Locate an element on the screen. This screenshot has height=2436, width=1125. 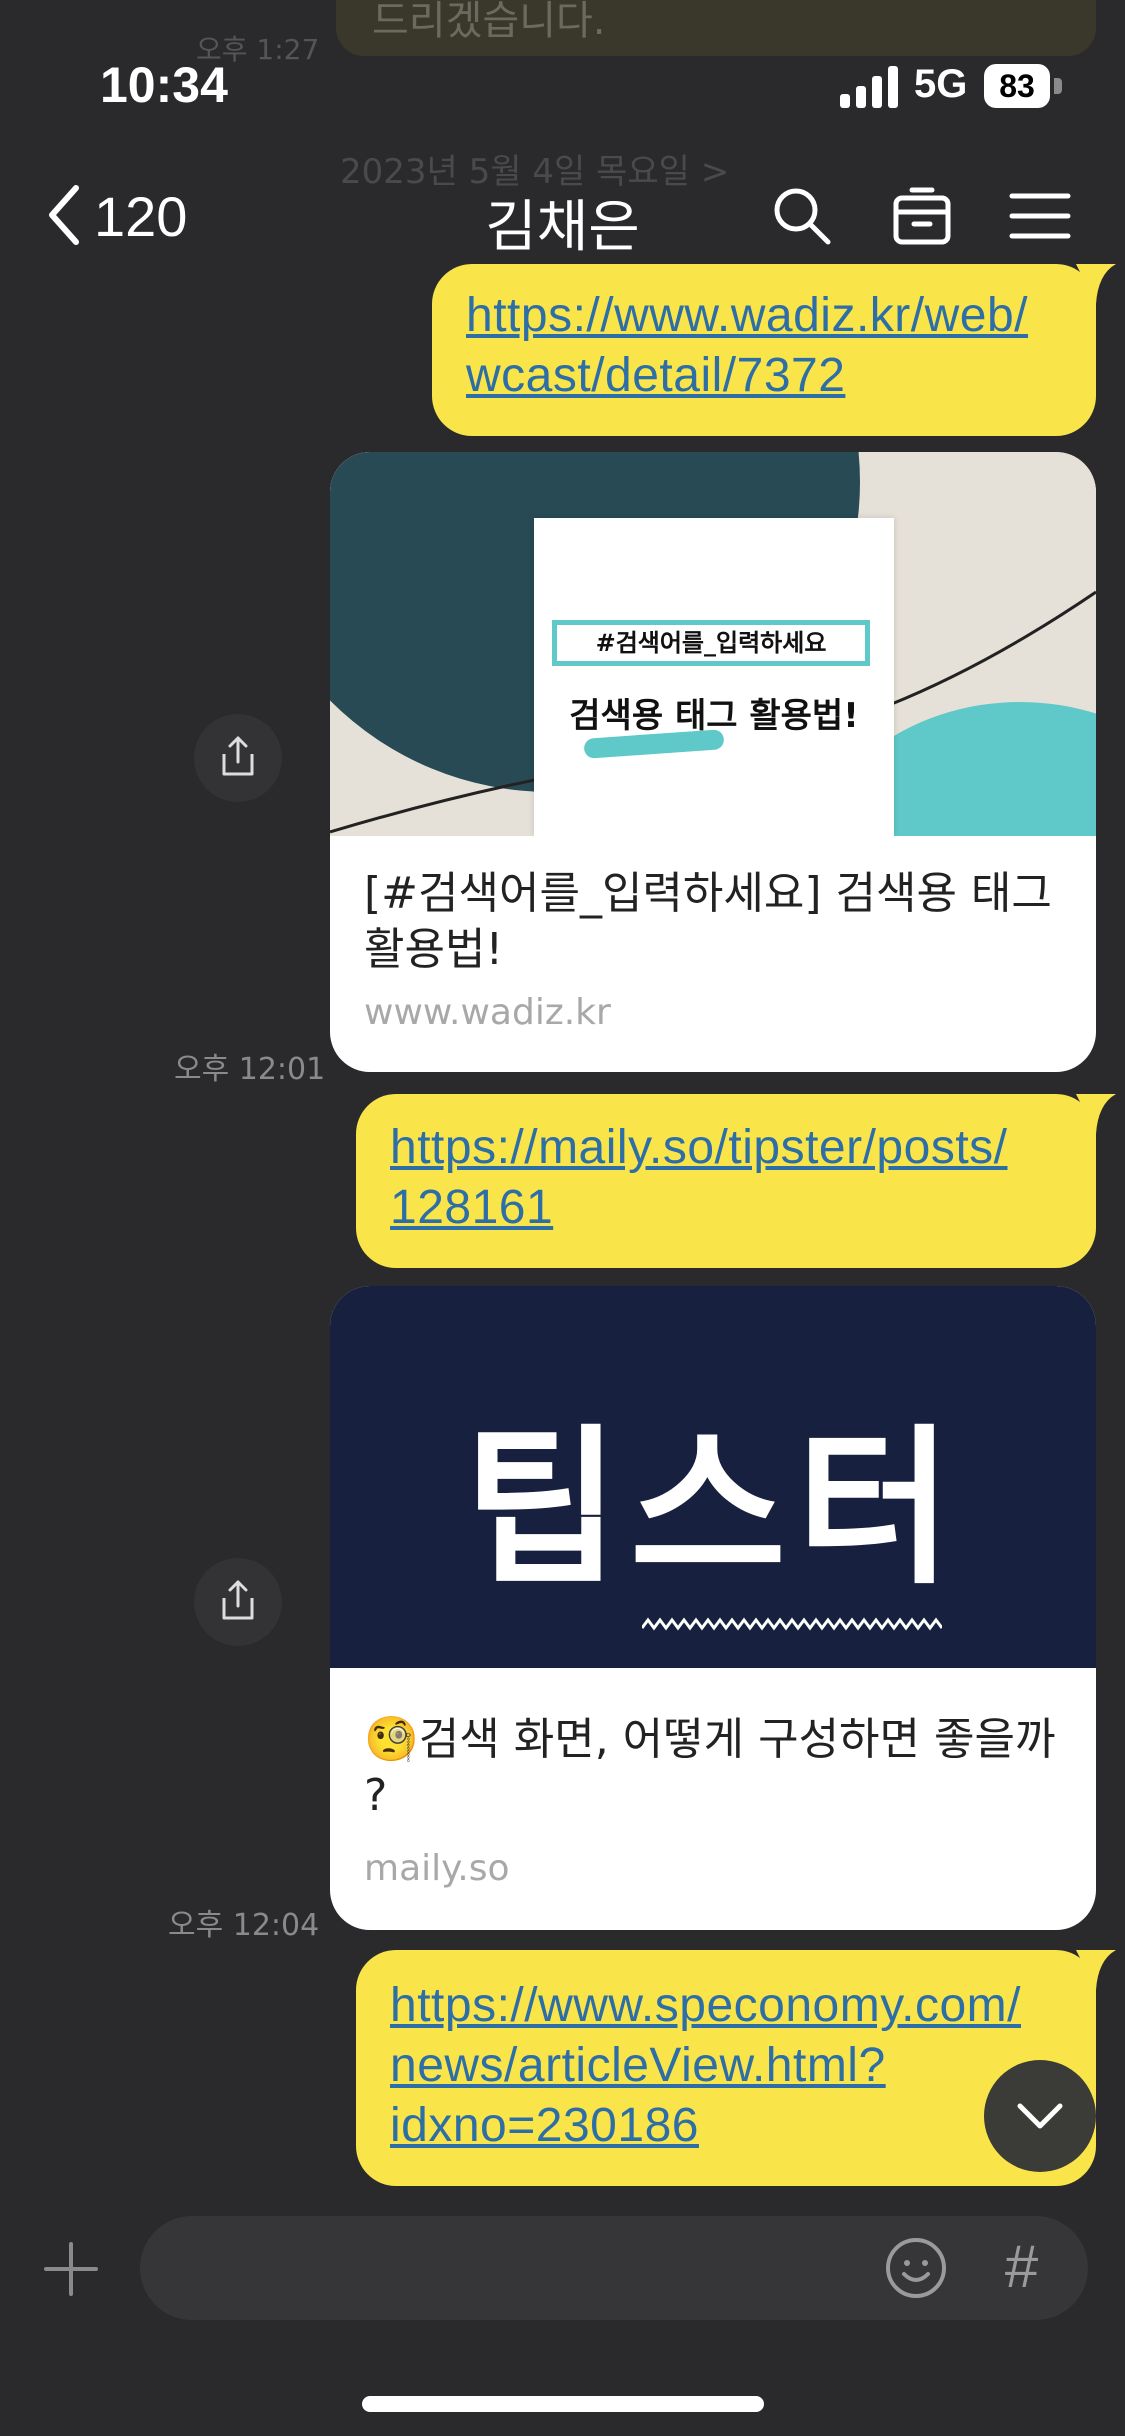
card-domain: maily.so is located at coordinates (437, 1868).